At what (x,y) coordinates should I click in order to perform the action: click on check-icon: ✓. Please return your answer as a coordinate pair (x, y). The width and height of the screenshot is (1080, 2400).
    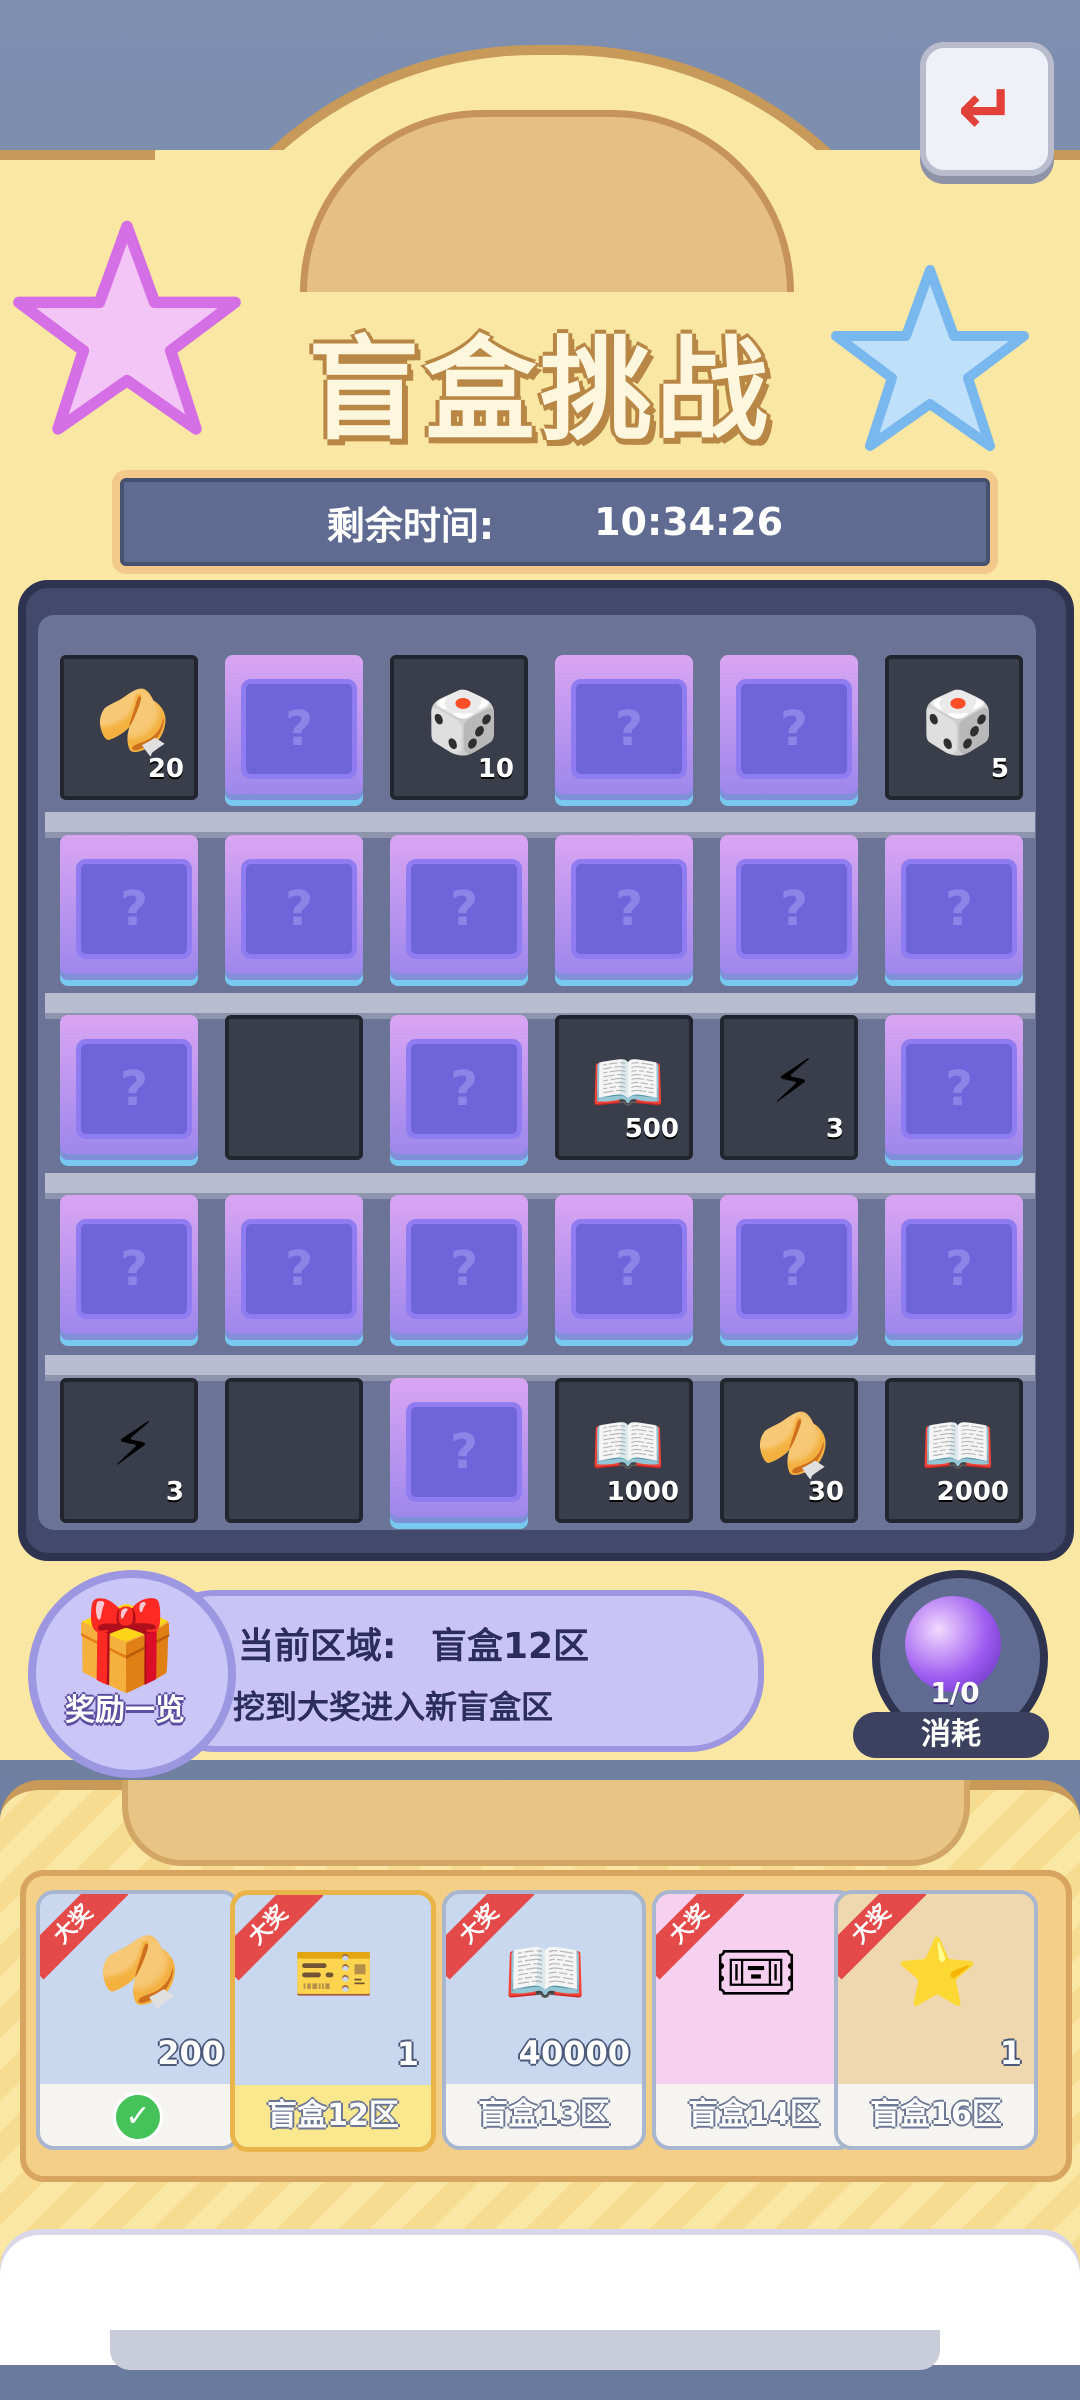
    Looking at the image, I should click on (138, 2117).